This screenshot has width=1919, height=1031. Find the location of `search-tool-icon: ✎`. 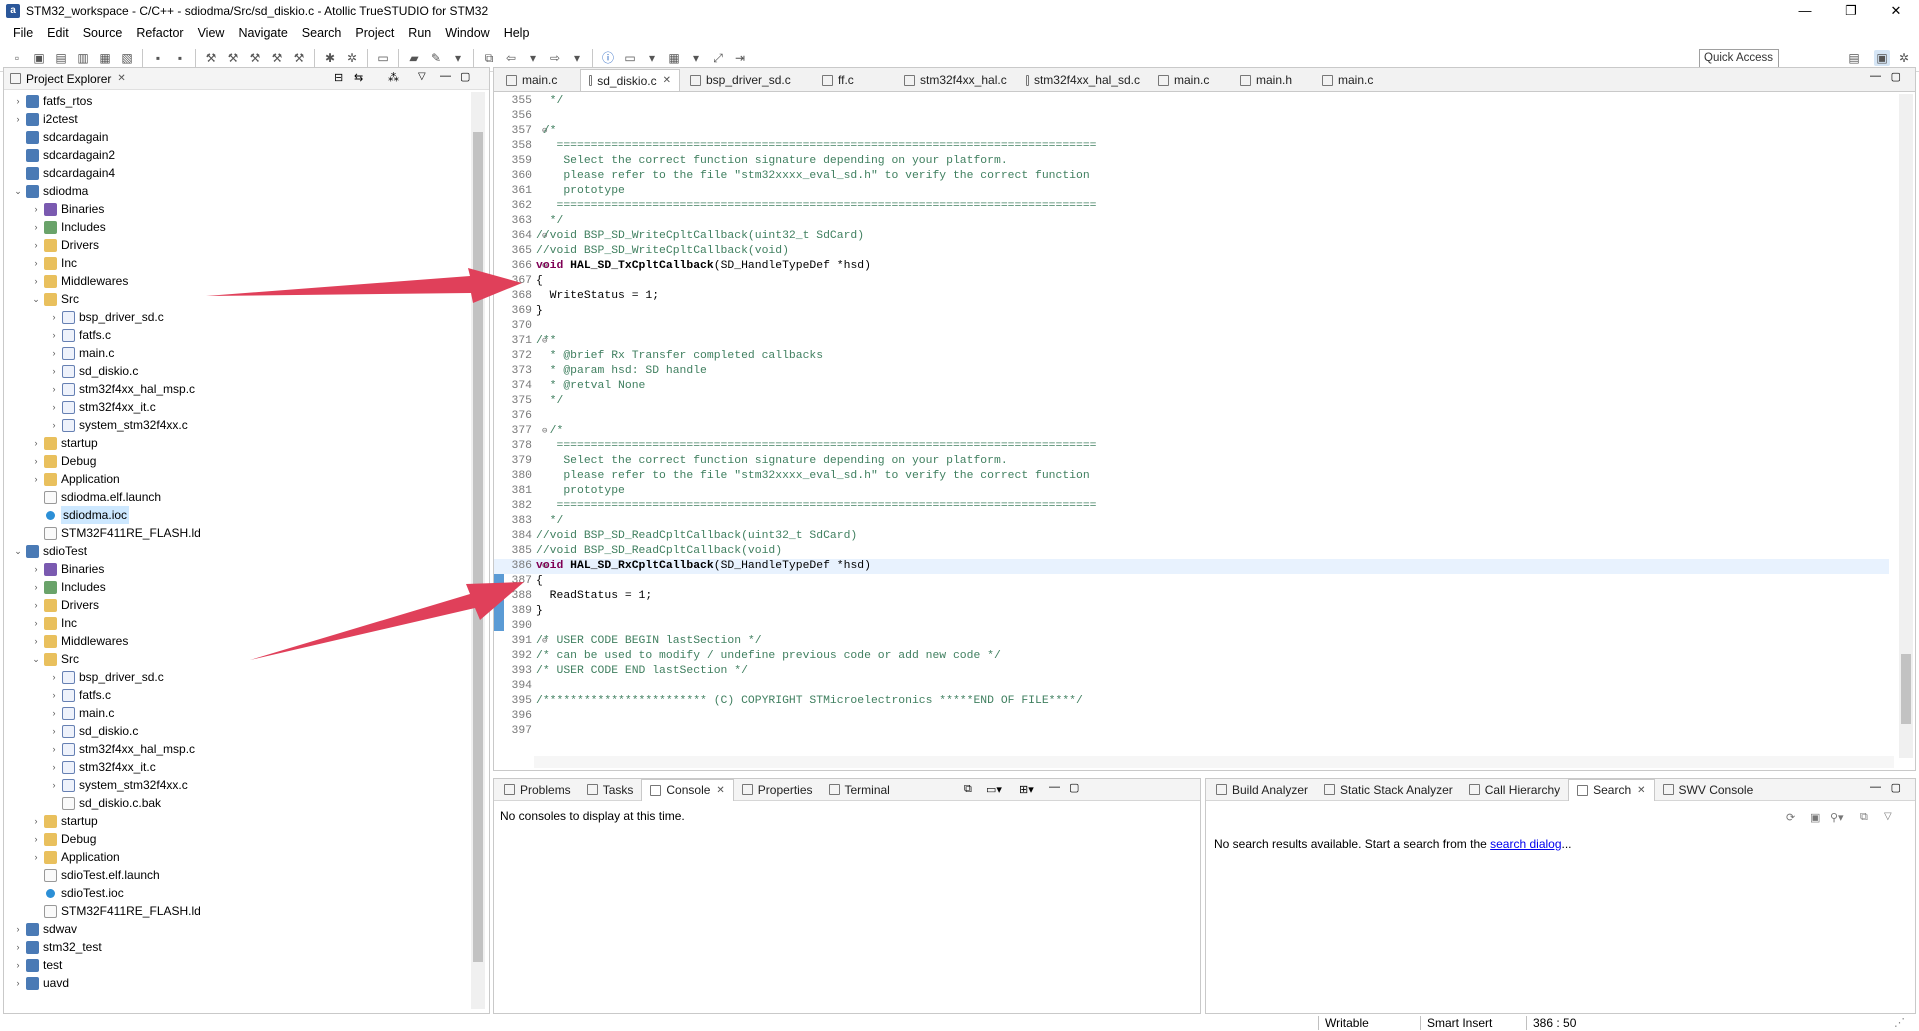

search-tool-icon: ✎ is located at coordinates (436, 58).